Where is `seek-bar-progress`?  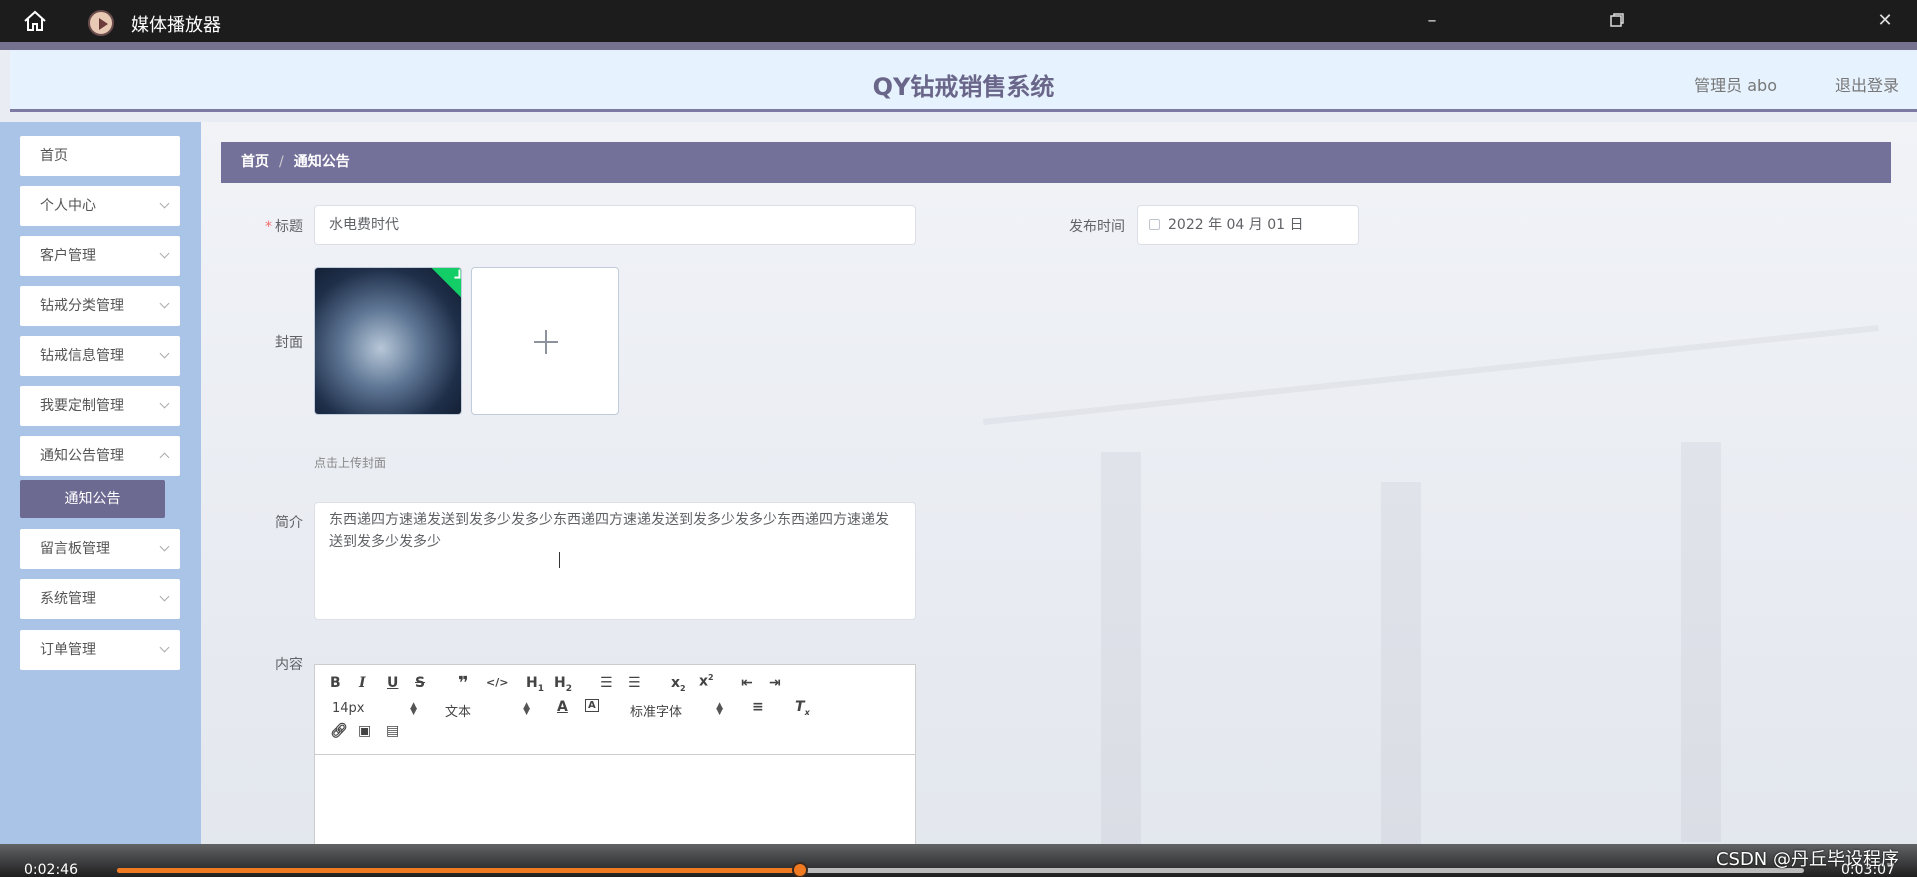 seek-bar-progress is located at coordinates (459, 870).